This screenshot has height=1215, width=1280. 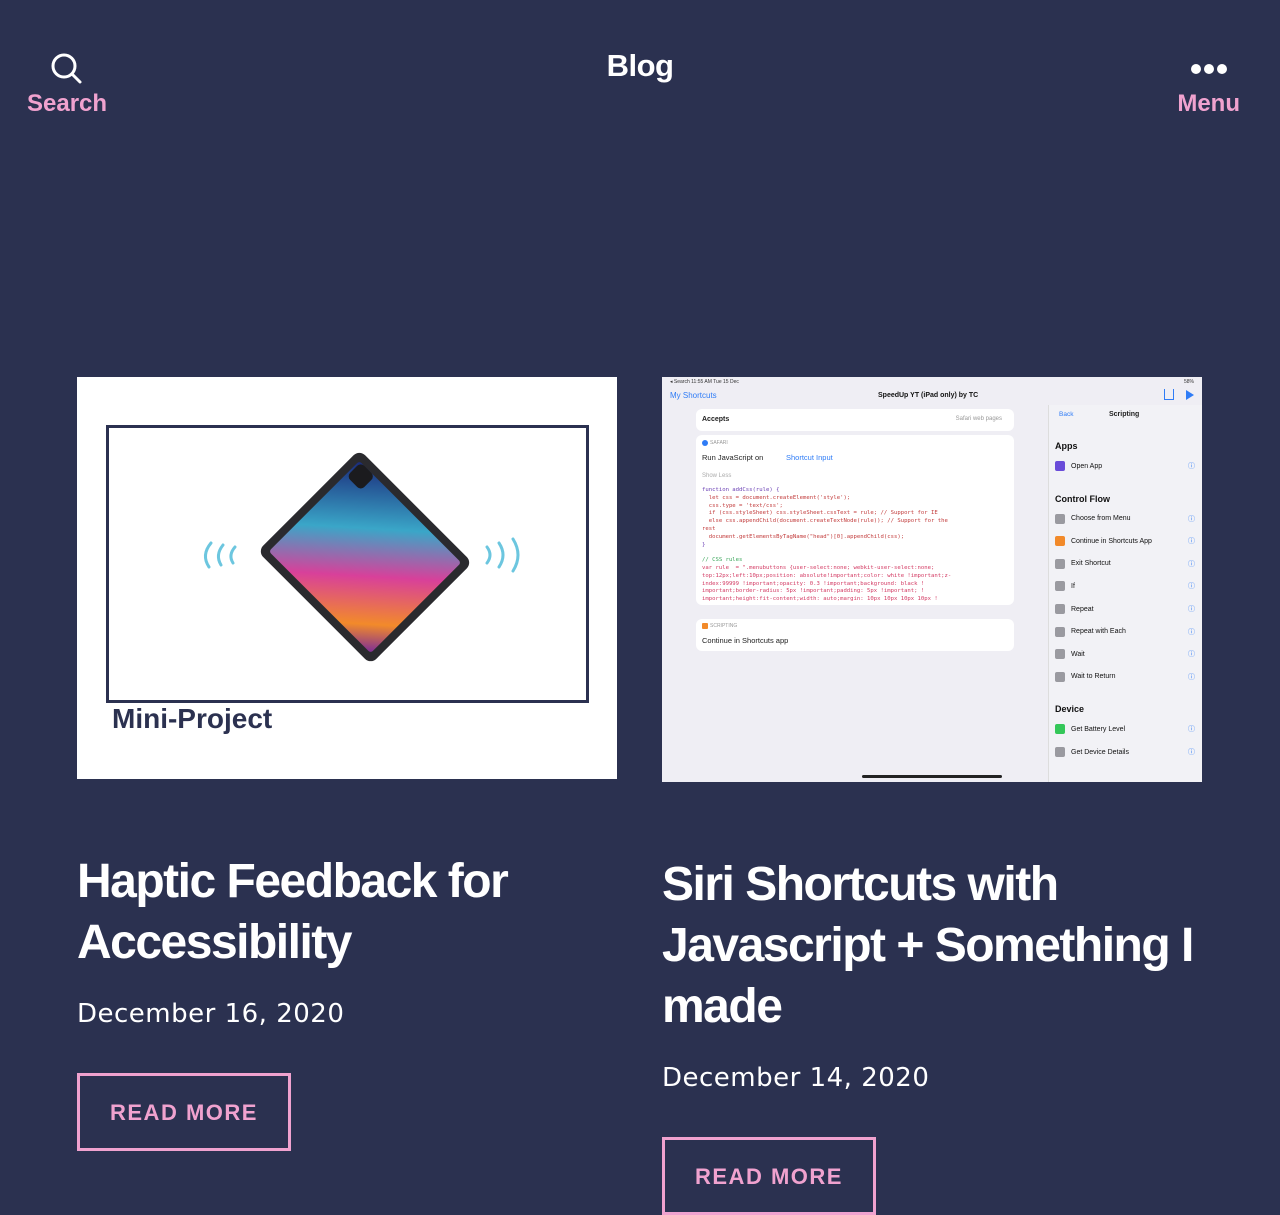 What do you see at coordinates (1091, 564) in the screenshot?
I see `action-label: Exit Shortcut` at bounding box center [1091, 564].